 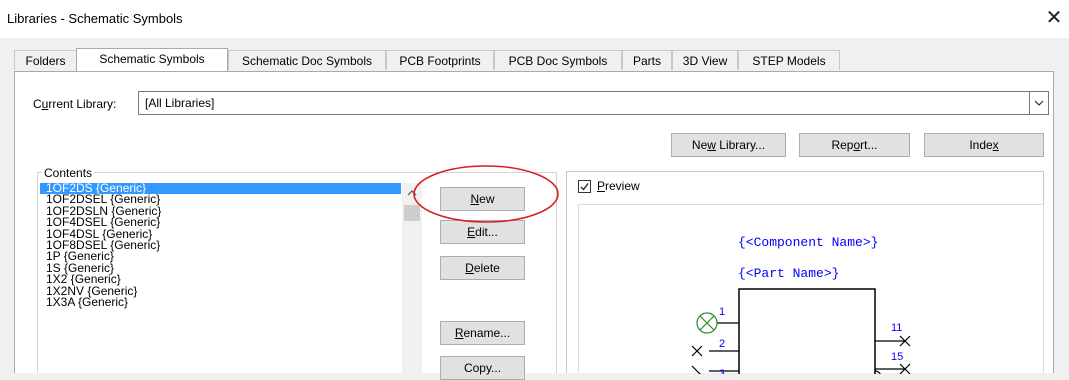 What do you see at coordinates (618, 186) in the screenshot?
I see `preview-label: Preview` at bounding box center [618, 186].